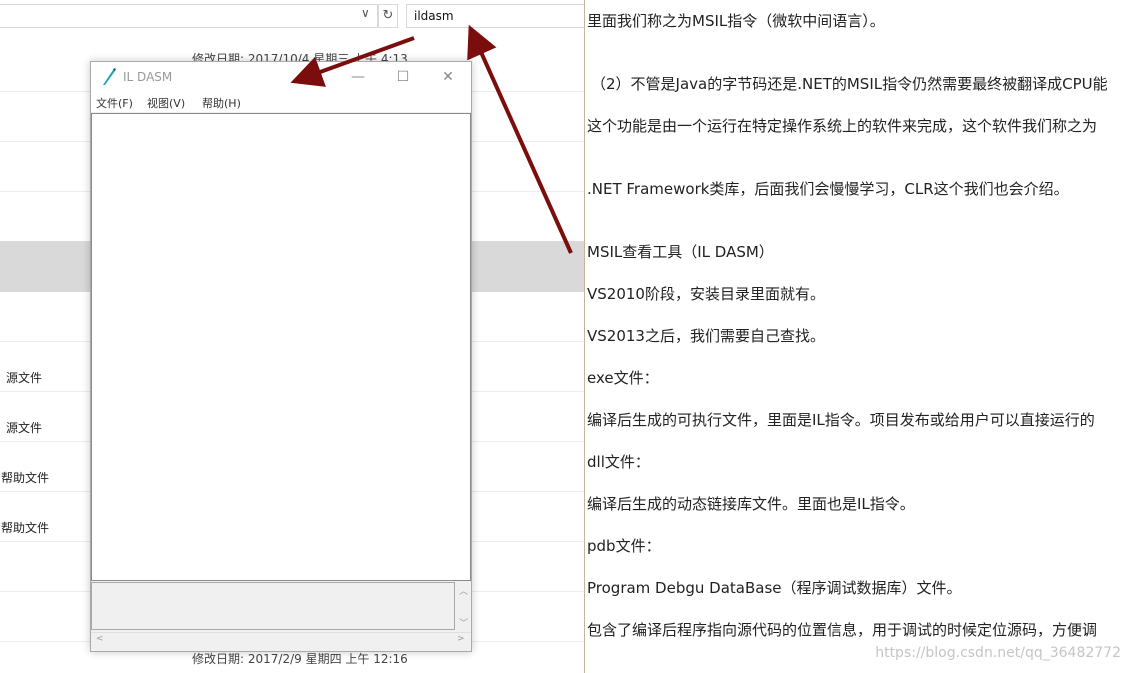 The image size is (1129, 673). Describe the element at coordinates (751, 504) in the screenshot. I see `article-paragraph: 编译后生成的动态链接库文件。里面也是IL指令。` at that location.